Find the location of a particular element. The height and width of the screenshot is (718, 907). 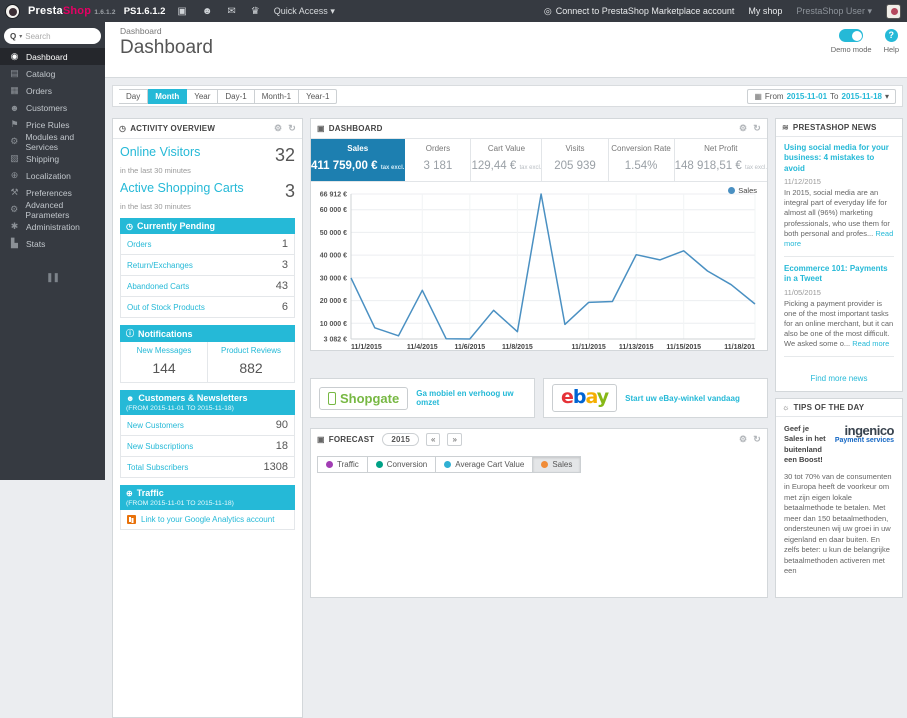

forecast-metric-button: Conversion is located at coordinates (402, 464).